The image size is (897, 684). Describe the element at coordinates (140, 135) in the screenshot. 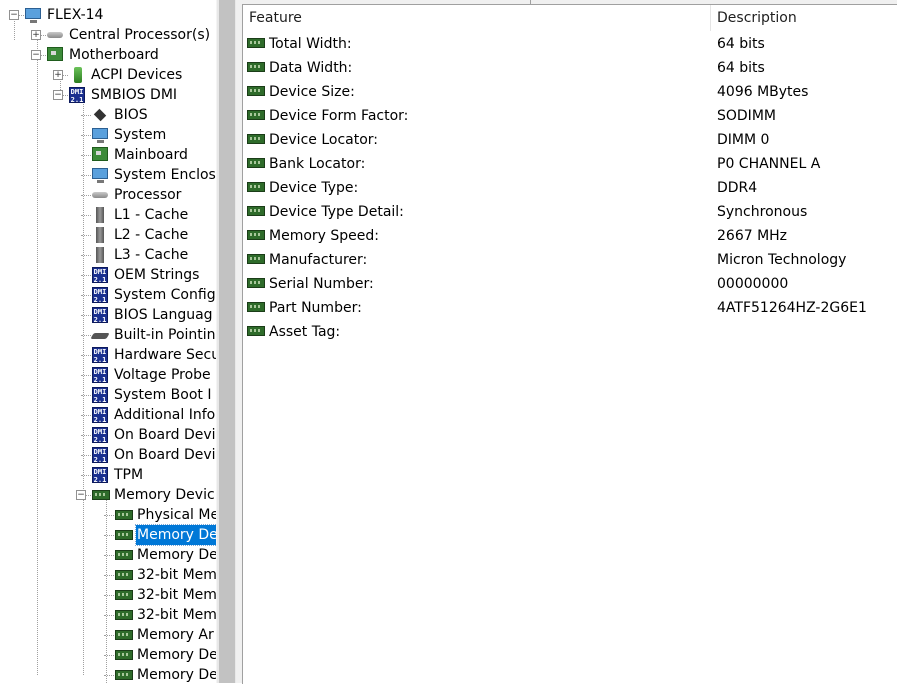

I see `tree-item-label: System` at that location.